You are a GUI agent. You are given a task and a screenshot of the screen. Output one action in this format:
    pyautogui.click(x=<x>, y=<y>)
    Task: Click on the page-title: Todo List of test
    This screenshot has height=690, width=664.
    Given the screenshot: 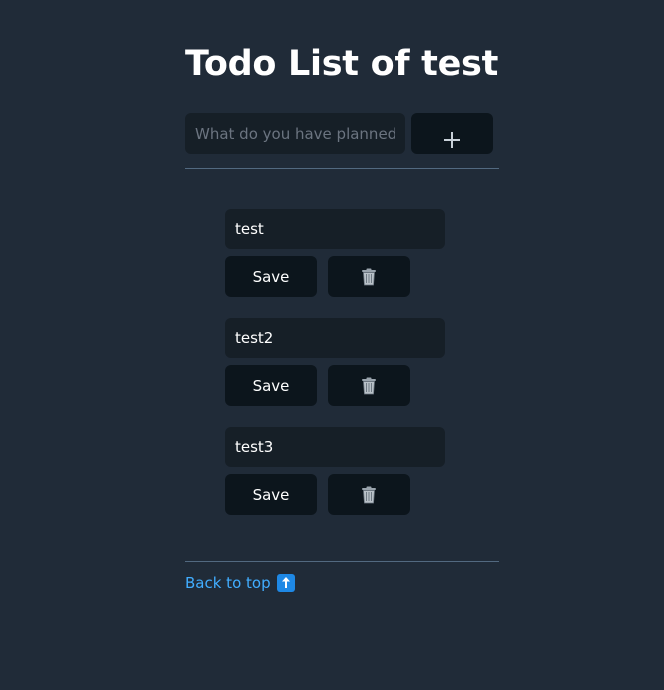 What is the action you would take?
    pyautogui.click(x=341, y=64)
    